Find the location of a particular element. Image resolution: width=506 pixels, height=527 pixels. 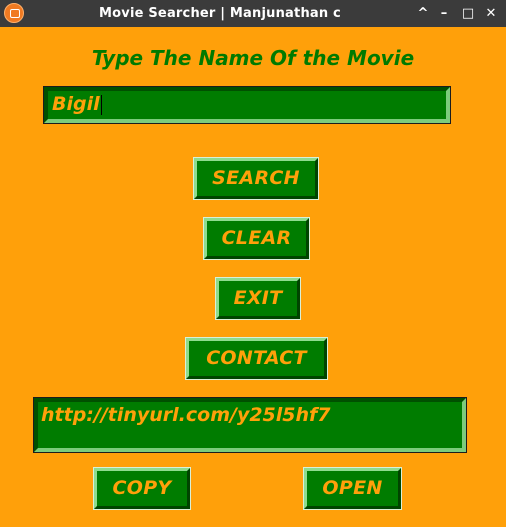

close-icon: ✕ is located at coordinates (491, 13).